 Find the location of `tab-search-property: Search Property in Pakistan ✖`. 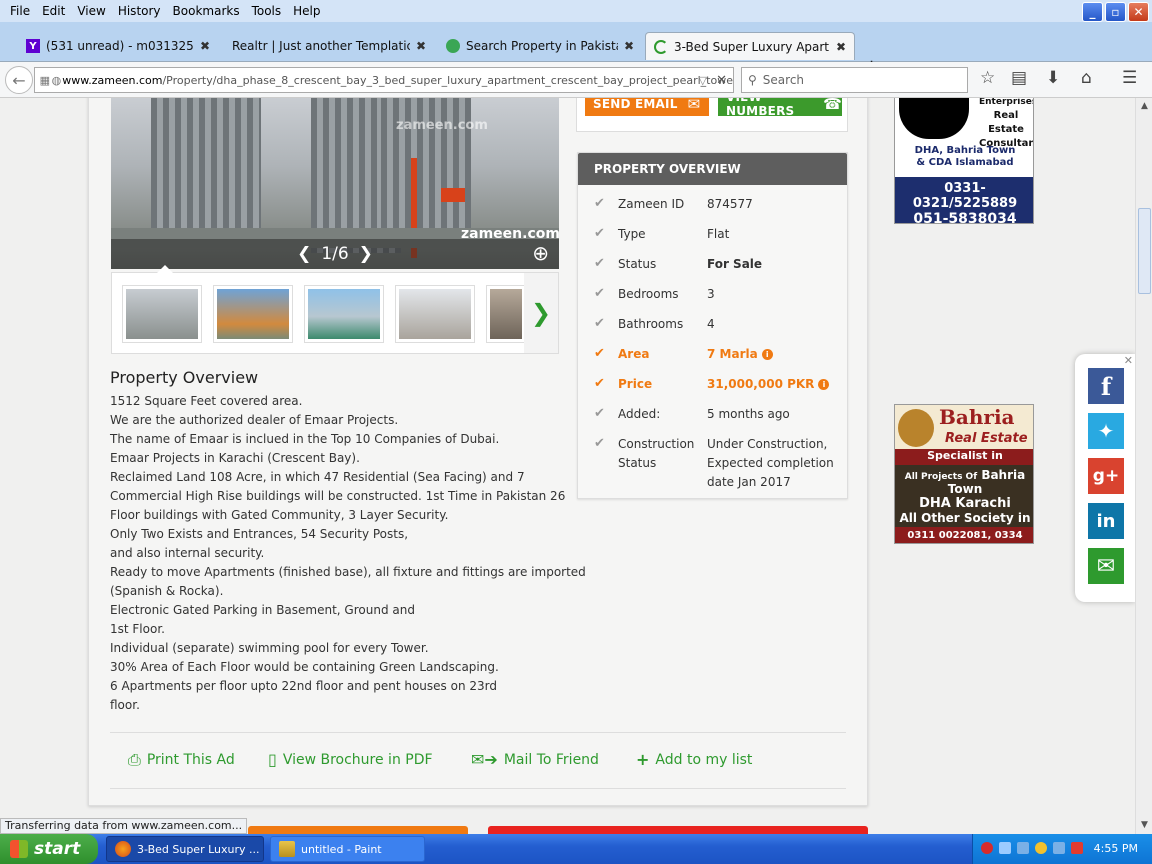

tab-search-property: Search Property in Pakistan ✖ is located at coordinates (540, 46).